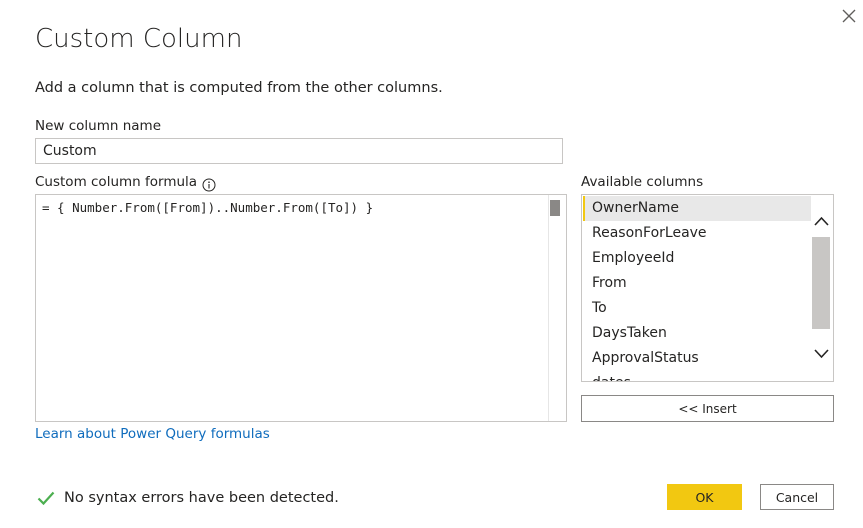 The height and width of the screenshot is (528, 863). Describe the element at coordinates (98, 126) in the screenshot. I see `new-column-name-label: New column name` at that location.